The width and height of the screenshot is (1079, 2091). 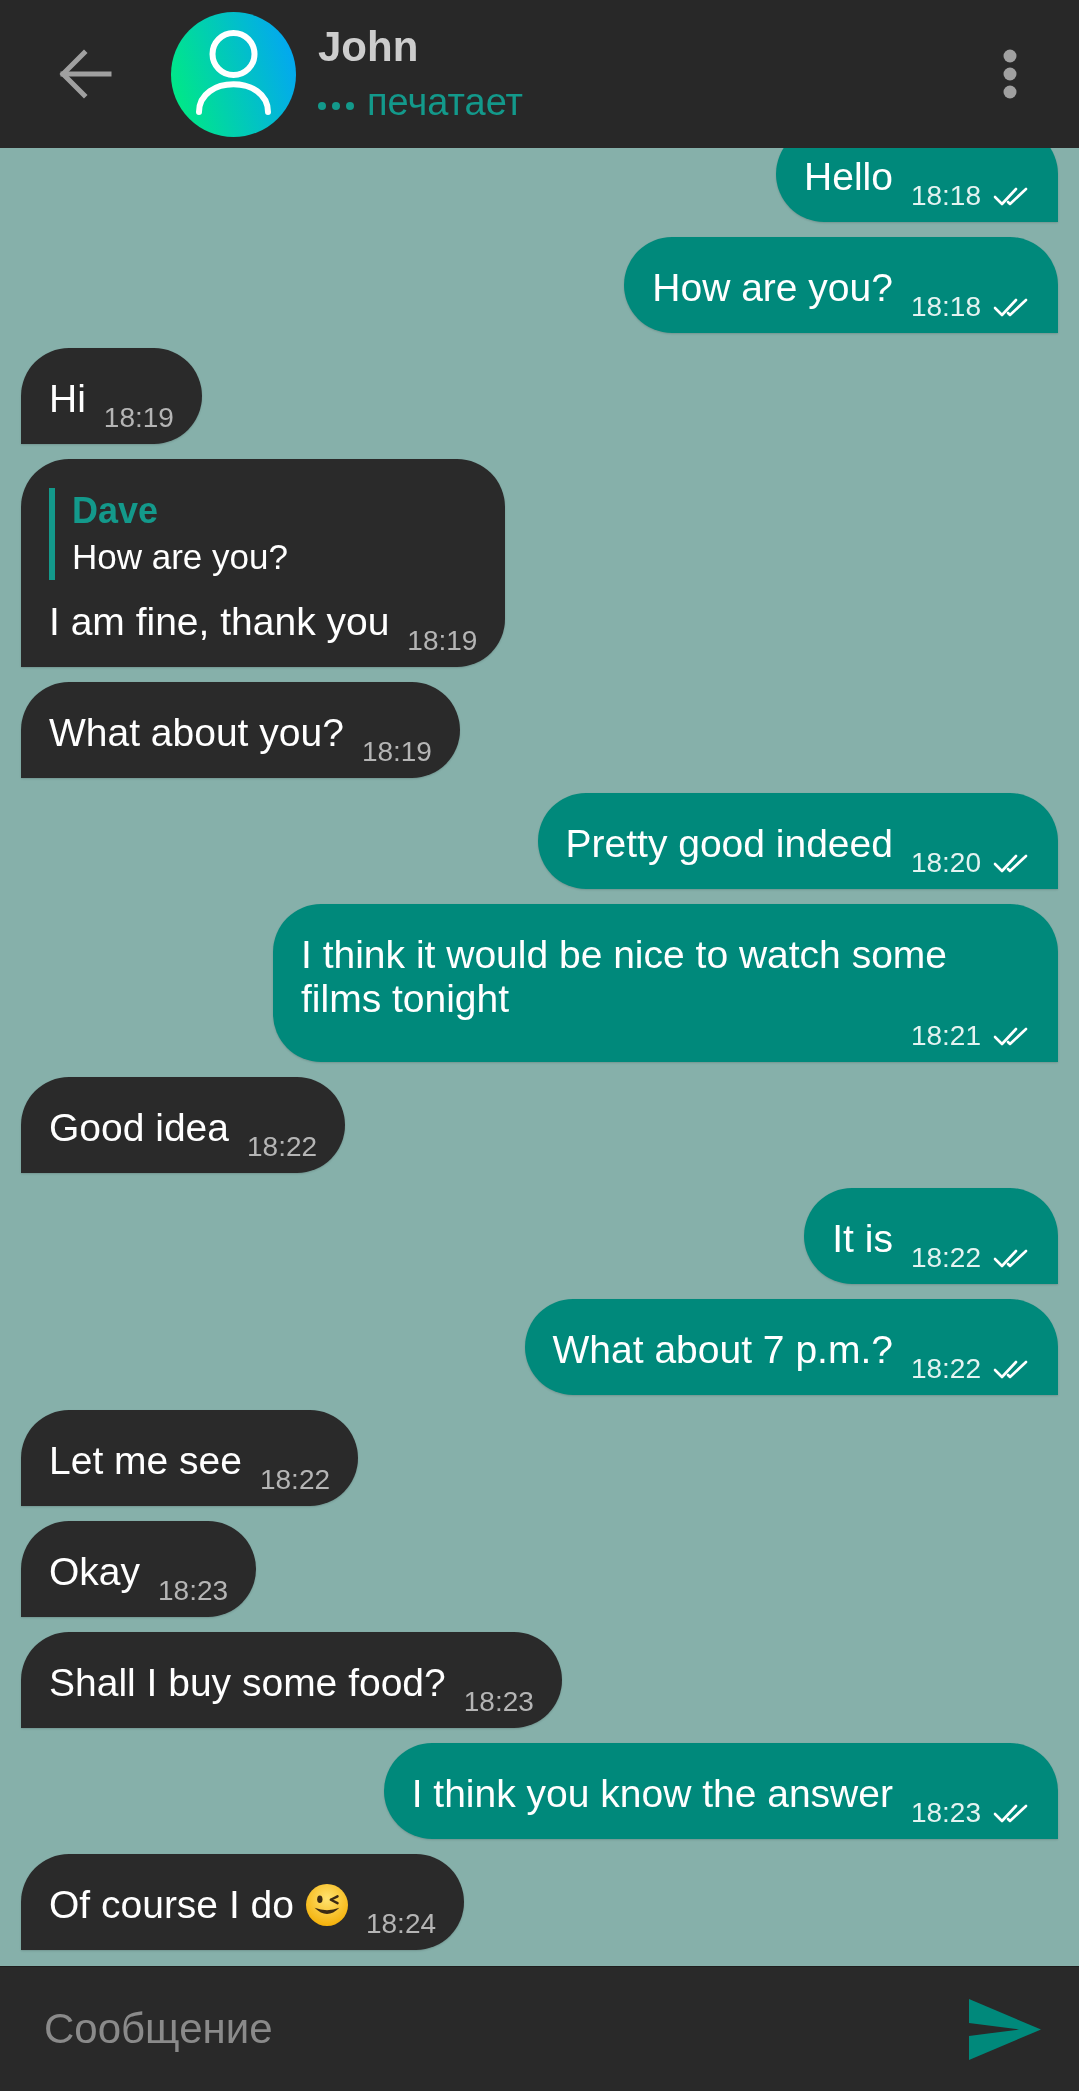 What do you see at coordinates (945, 863) in the screenshot?
I see `message-time: 18:20` at bounding box center [945, 863].